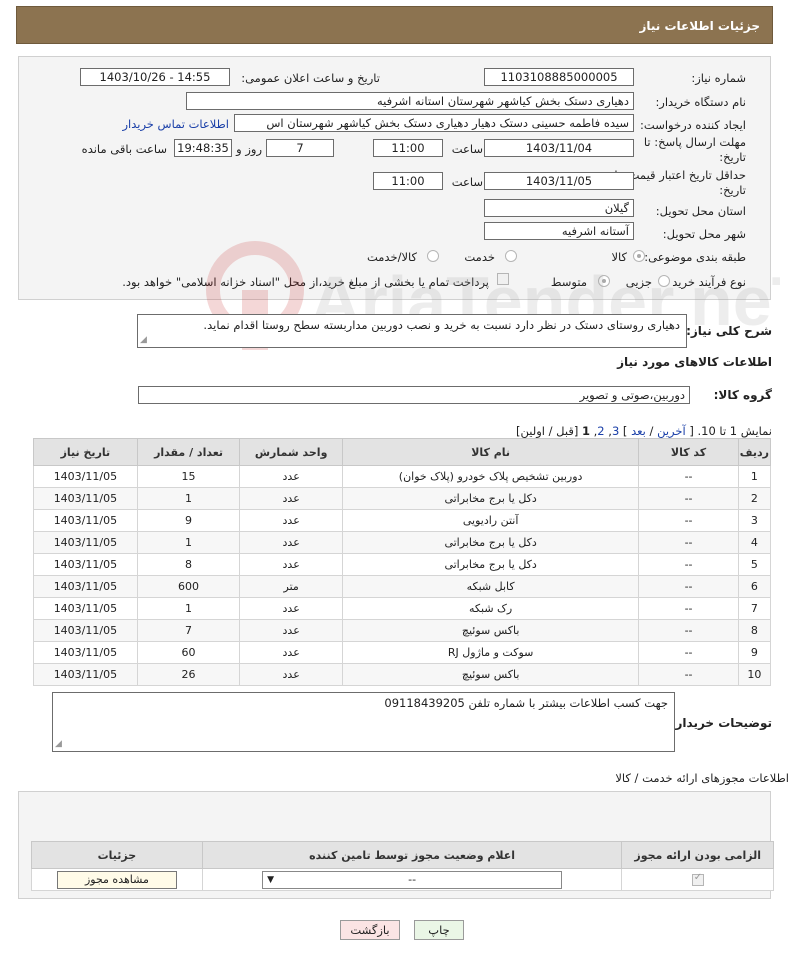  What do you see at coordinates (117, 855) in the screenshot?
I see `col-permit-details: جزئیات` at bounding box center [117, 855].